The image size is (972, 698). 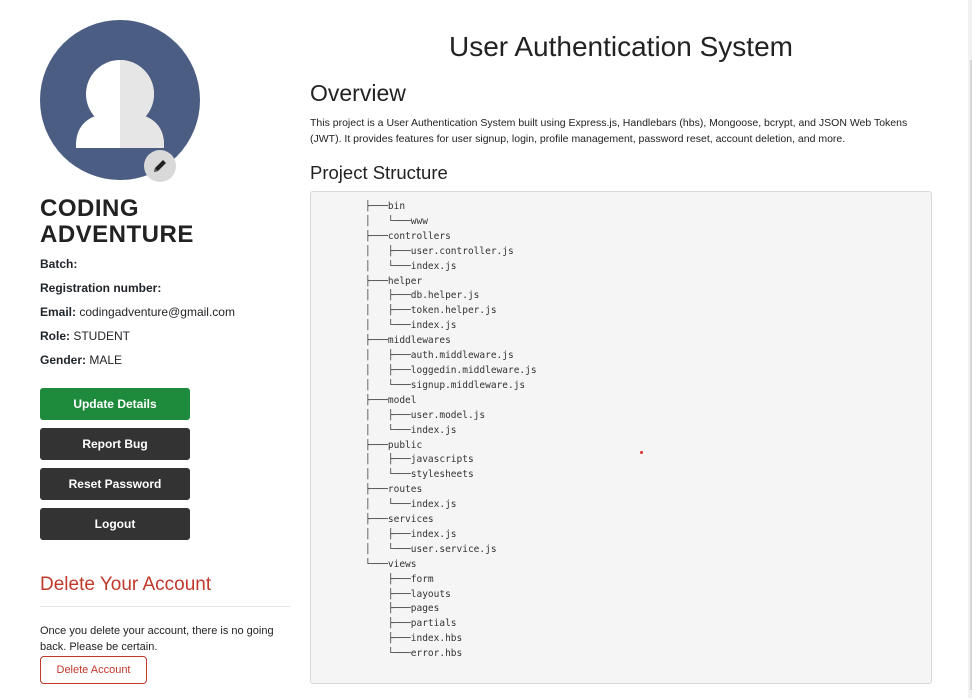 I want to click on avatar, so click(x=120, y=100).